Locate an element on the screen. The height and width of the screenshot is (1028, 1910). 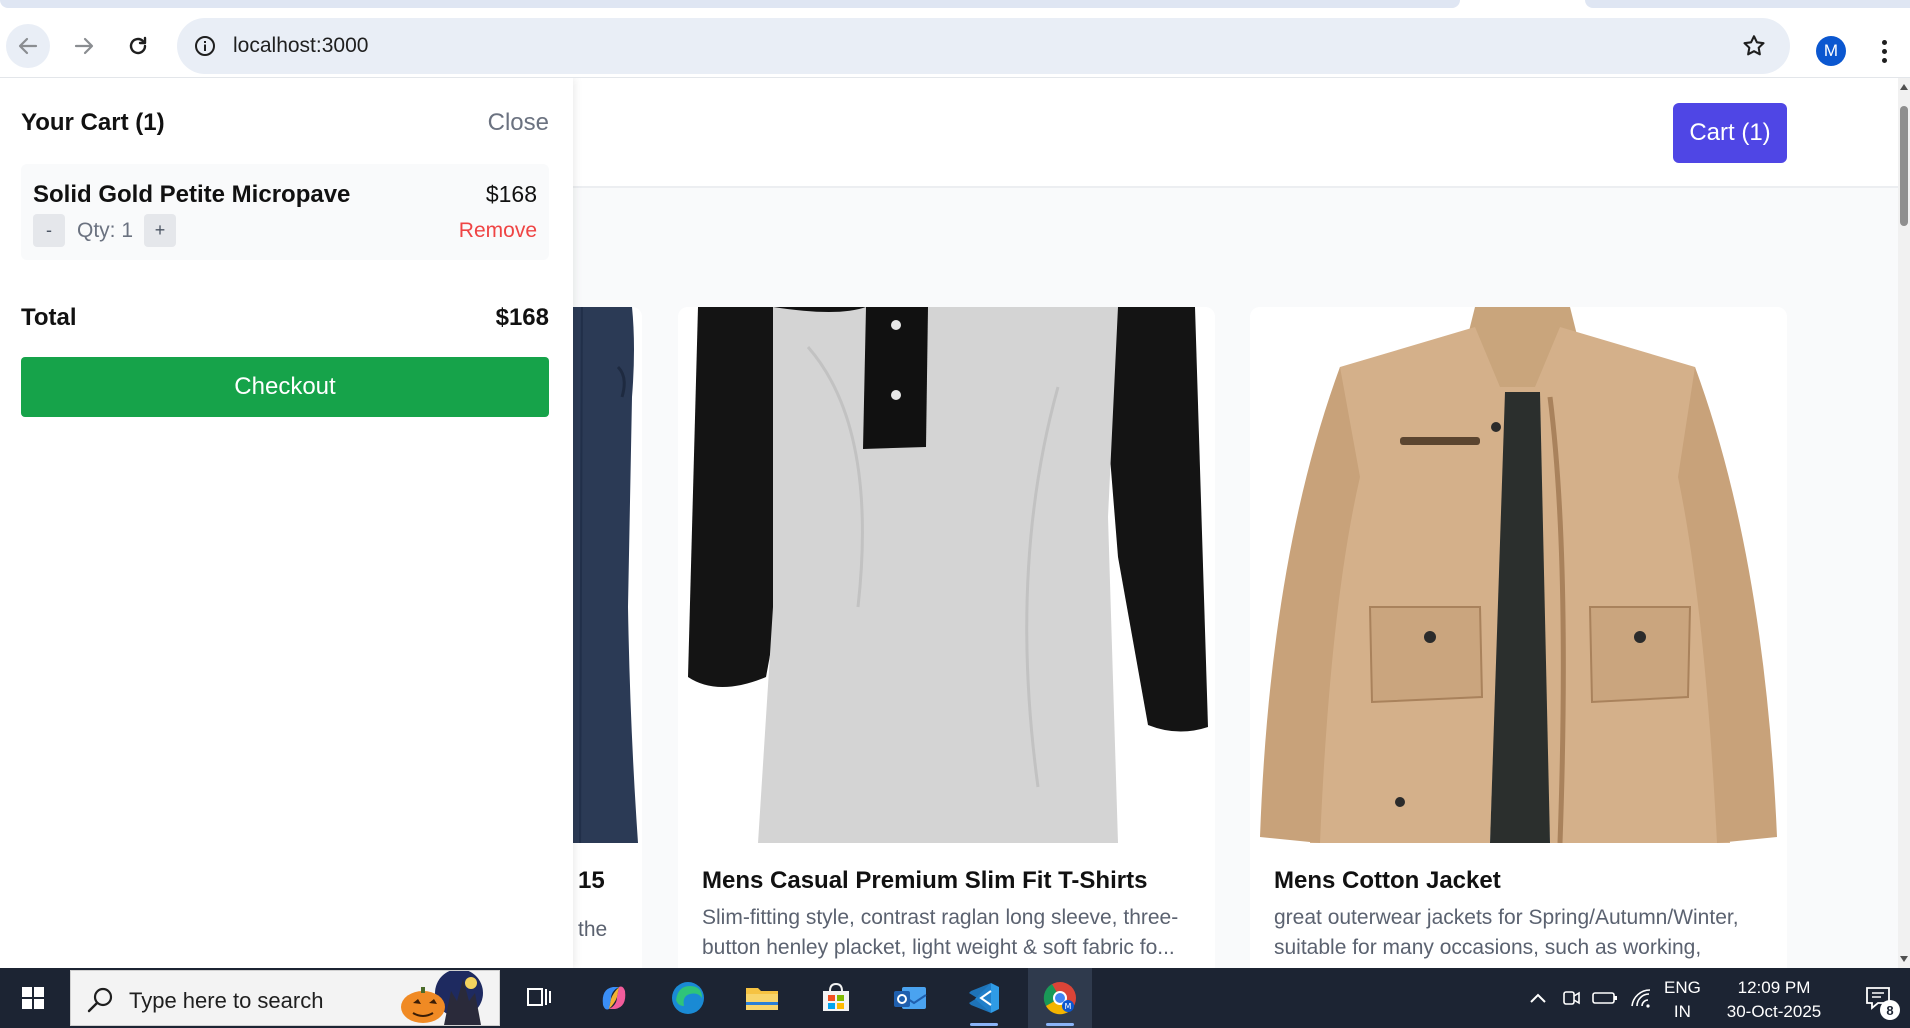
vscode-button is located at coordinates (984, 998).